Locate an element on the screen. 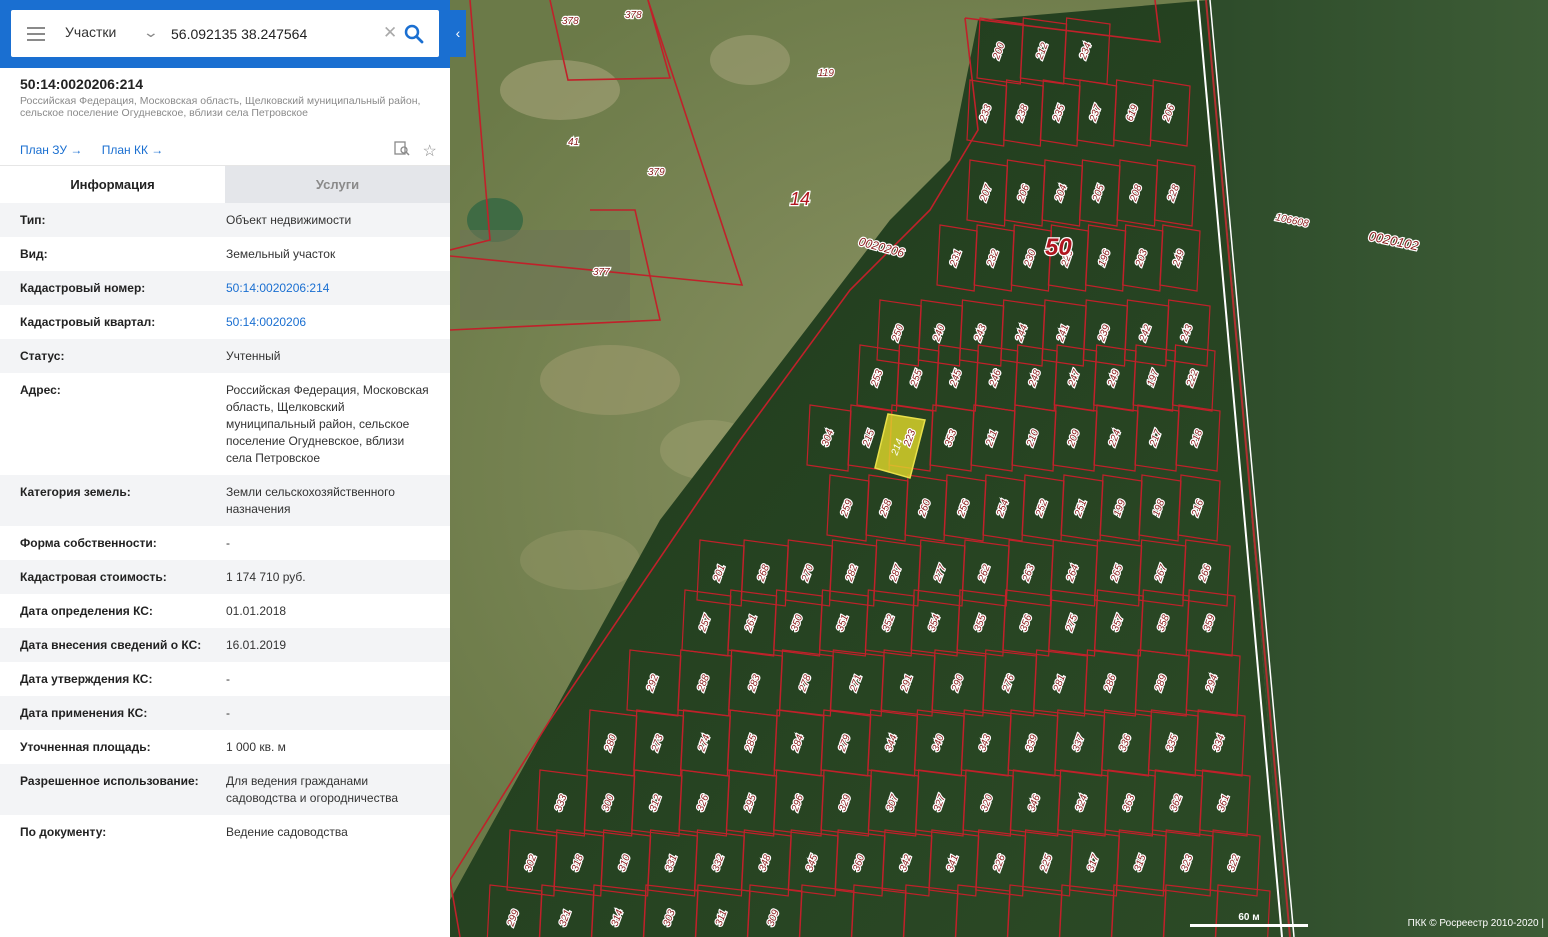  search-box: Участки ⌄ ✕ is located at coordinates (225, 33).